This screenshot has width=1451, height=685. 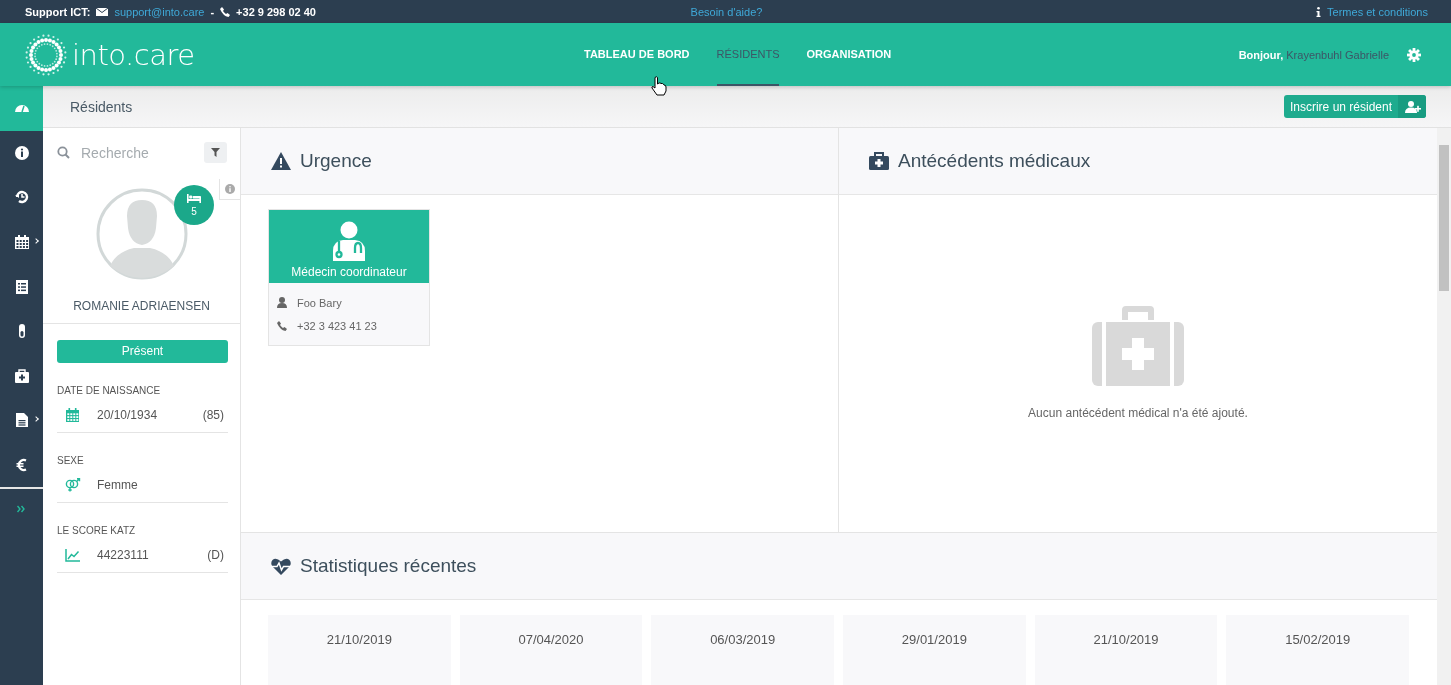 What do you see at coordinates (63, 152) in the screenshot?
I see `search-icon` at bounding box center [63, 152].